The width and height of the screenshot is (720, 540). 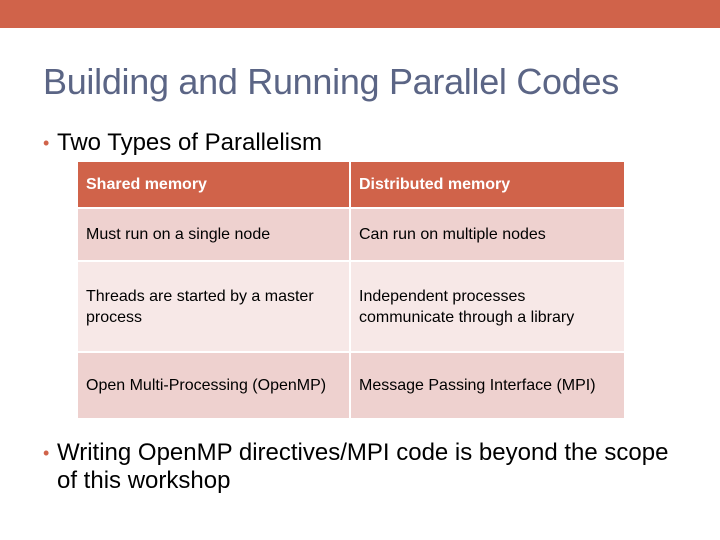 What do you see at coordinates (331, 81) in the screenshot?
I see `slide-title: Building and Running Parallel Codes` at bounding box center [331, 81].